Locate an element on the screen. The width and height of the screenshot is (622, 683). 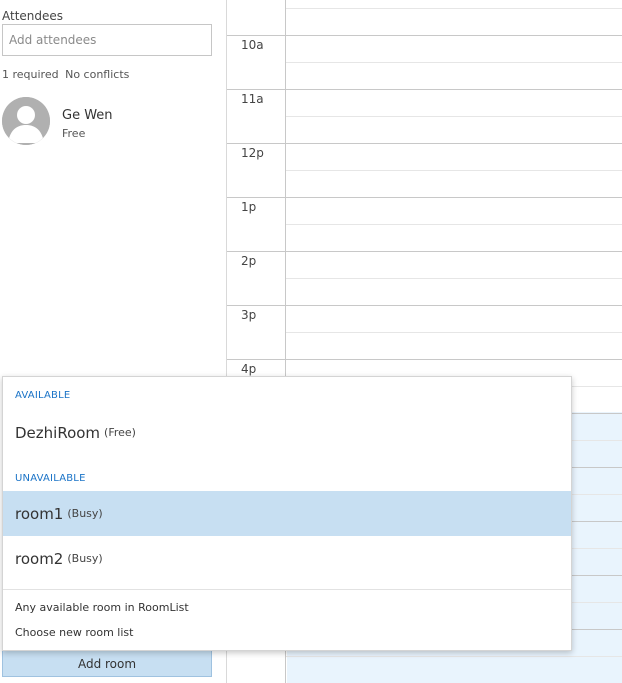
hour-label: 4p is located at coordinates (249, 369).